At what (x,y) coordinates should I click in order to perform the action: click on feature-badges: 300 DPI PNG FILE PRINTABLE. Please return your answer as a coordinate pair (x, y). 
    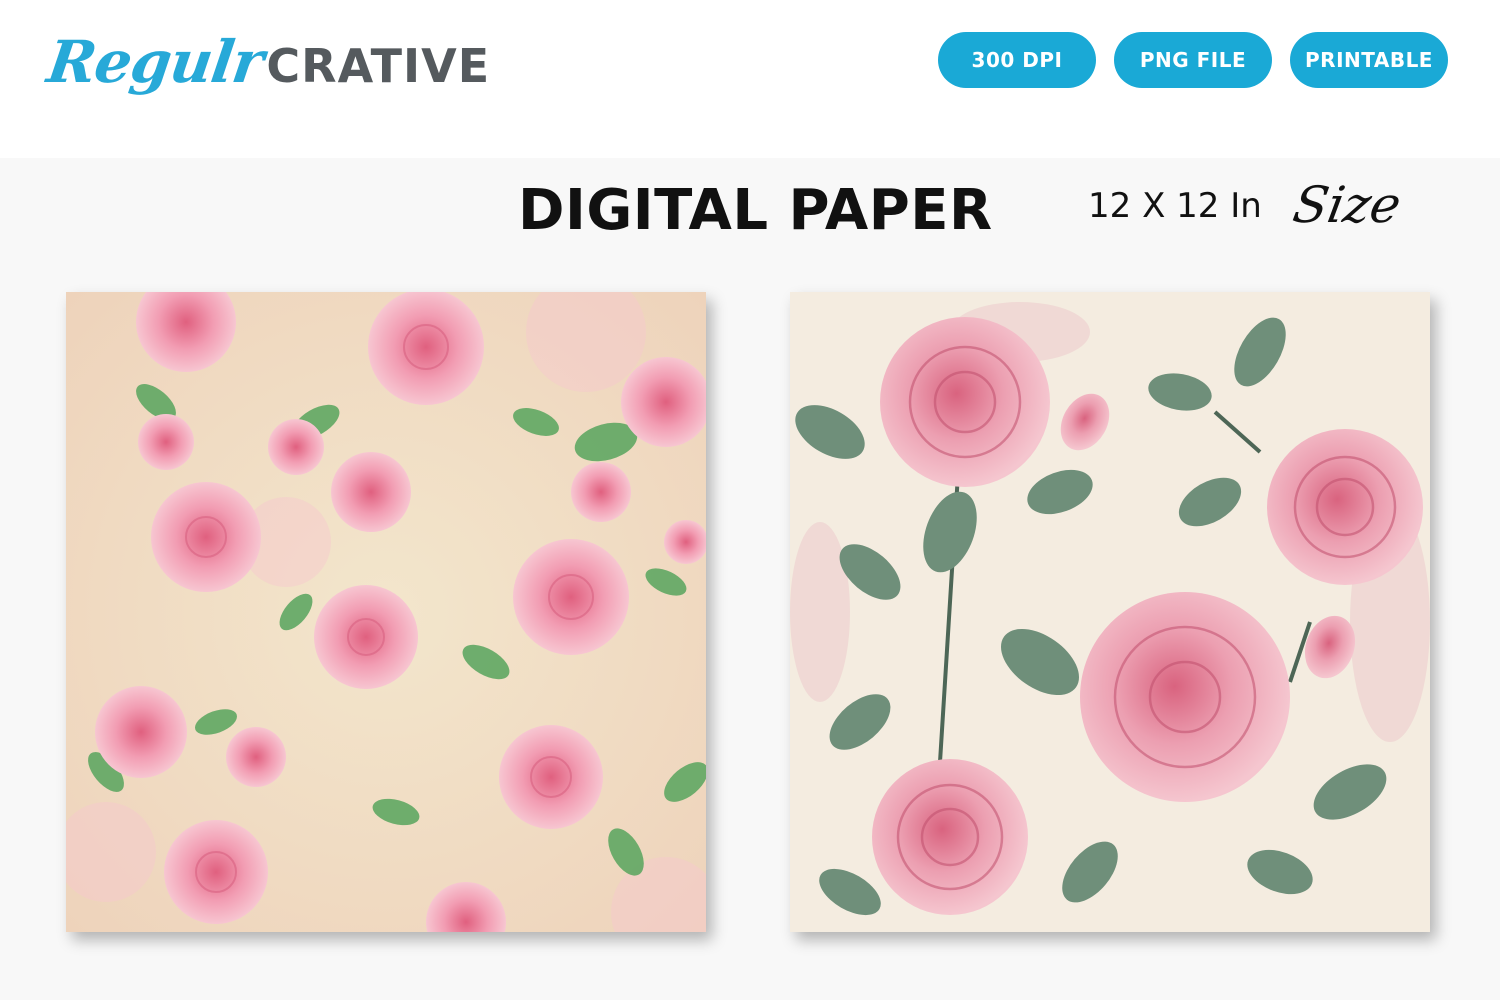
    Looking at the image, I should click on (1193, 60).